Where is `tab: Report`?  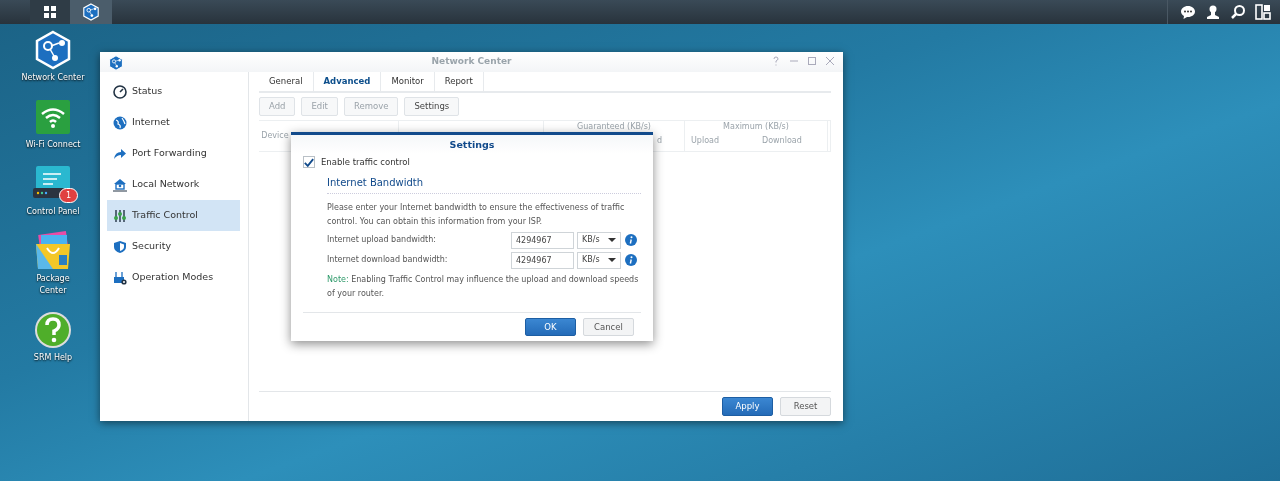 tab: Report is located at coordinates (459, 81).